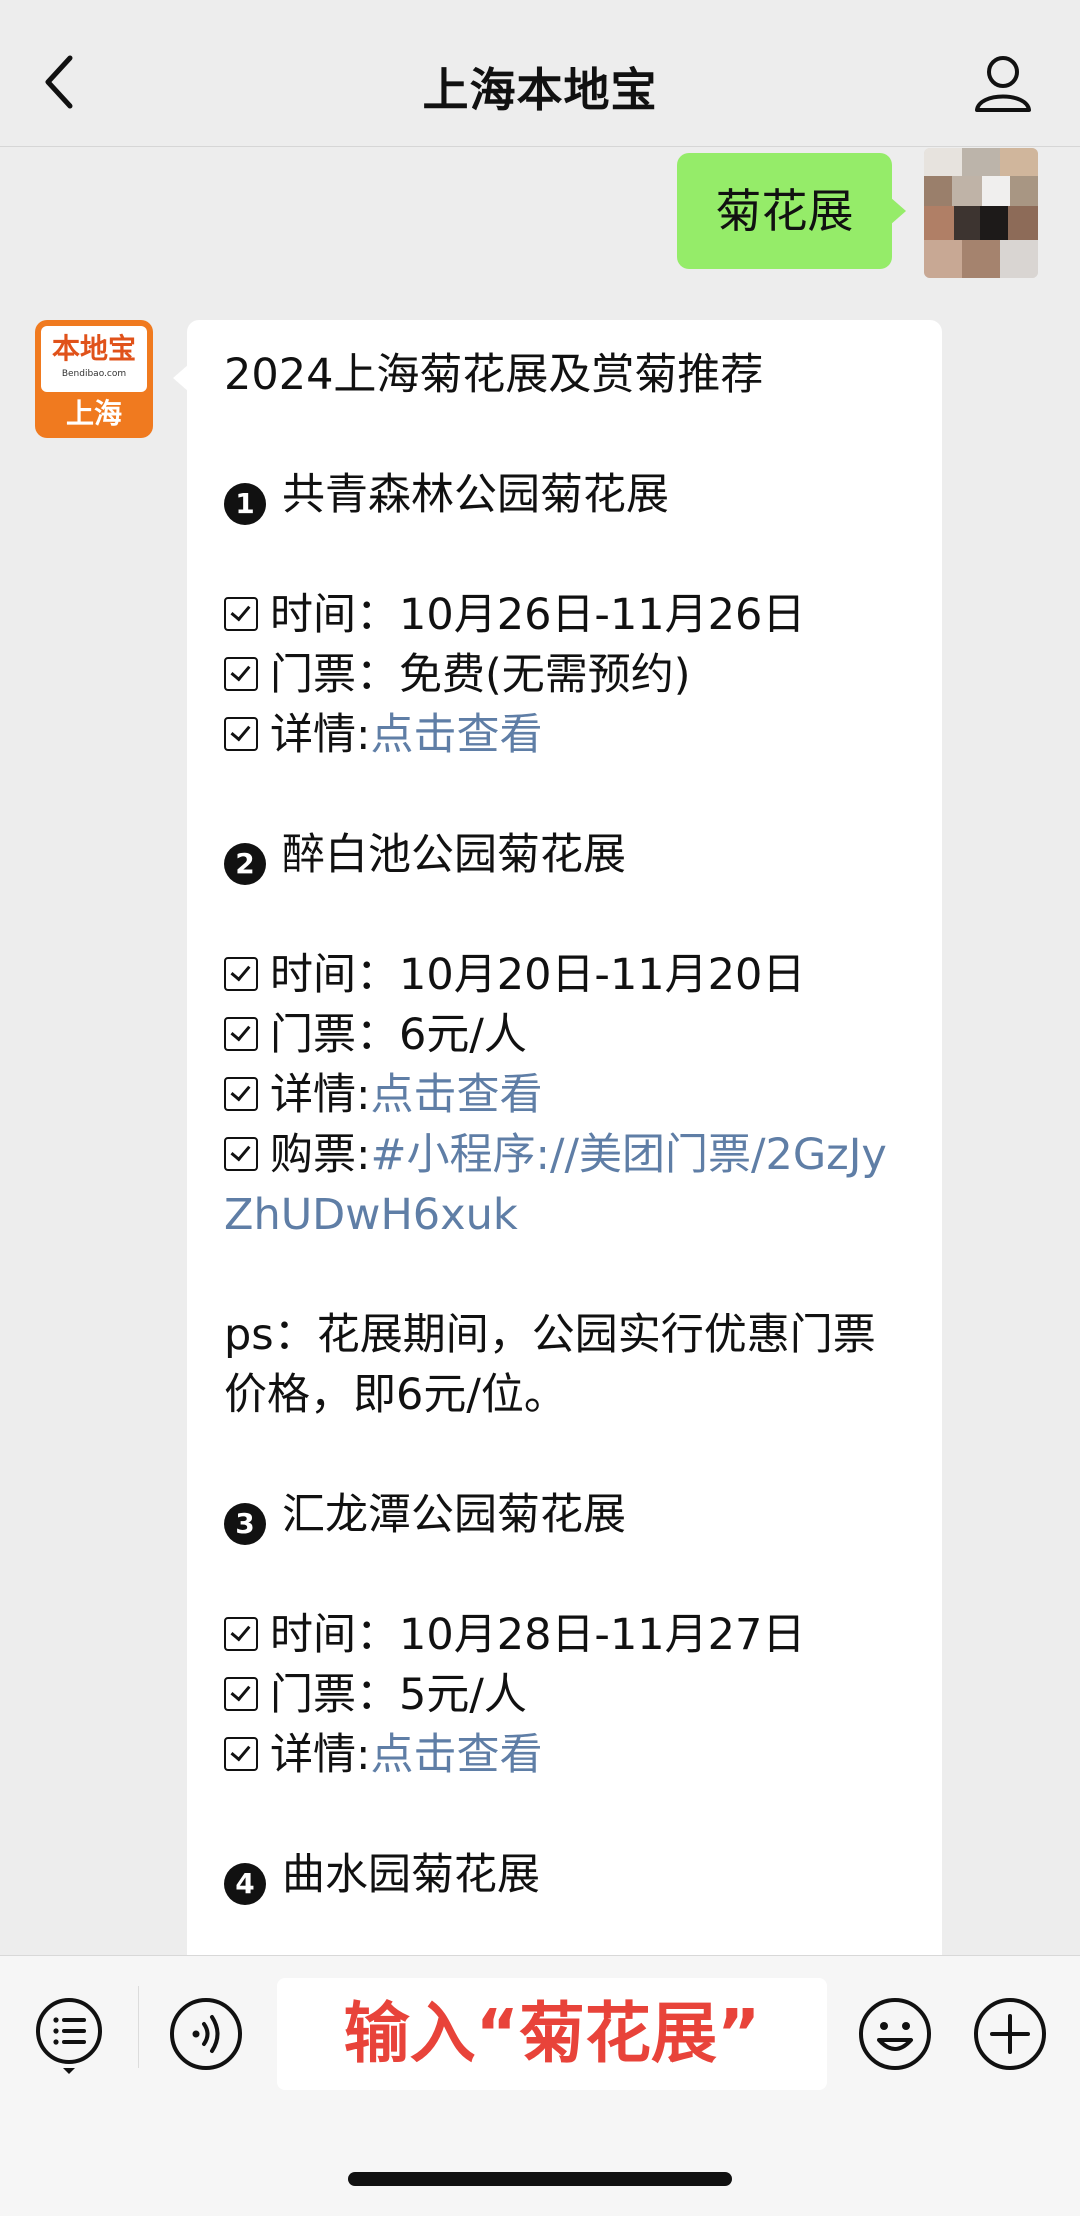 The width and height of the screenshot is (1080, 2216). I want to click on ticket-text: 门票：5元/人, so click(398, 1695).